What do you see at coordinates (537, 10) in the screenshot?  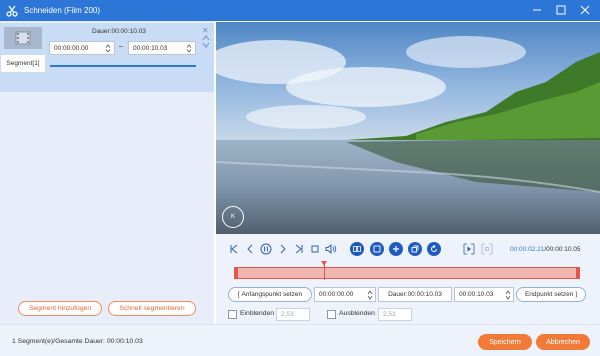 I see `minimize-icon` at bounding box center [537, 10].